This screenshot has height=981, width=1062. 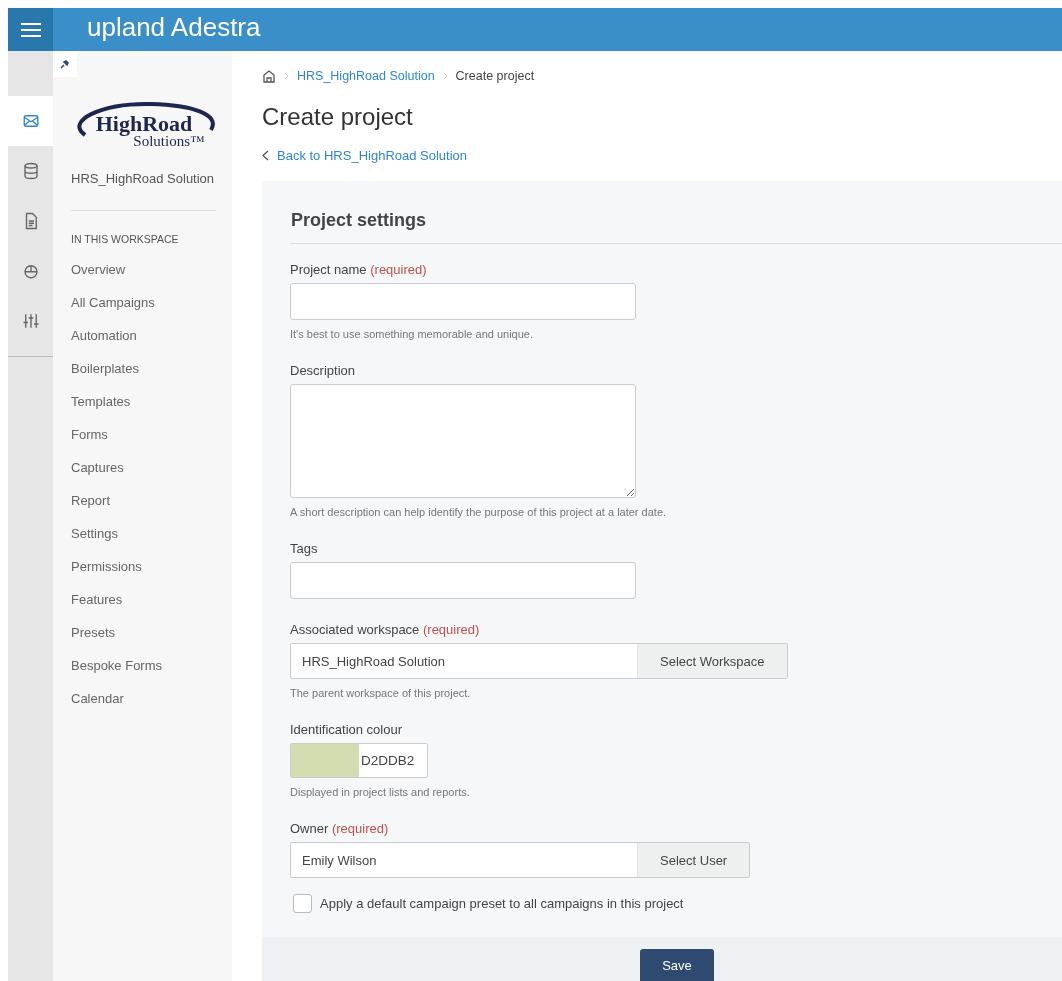 I want to click on back-link: Back to HRS_HighRoad Solution, so click(x=365, y=155).